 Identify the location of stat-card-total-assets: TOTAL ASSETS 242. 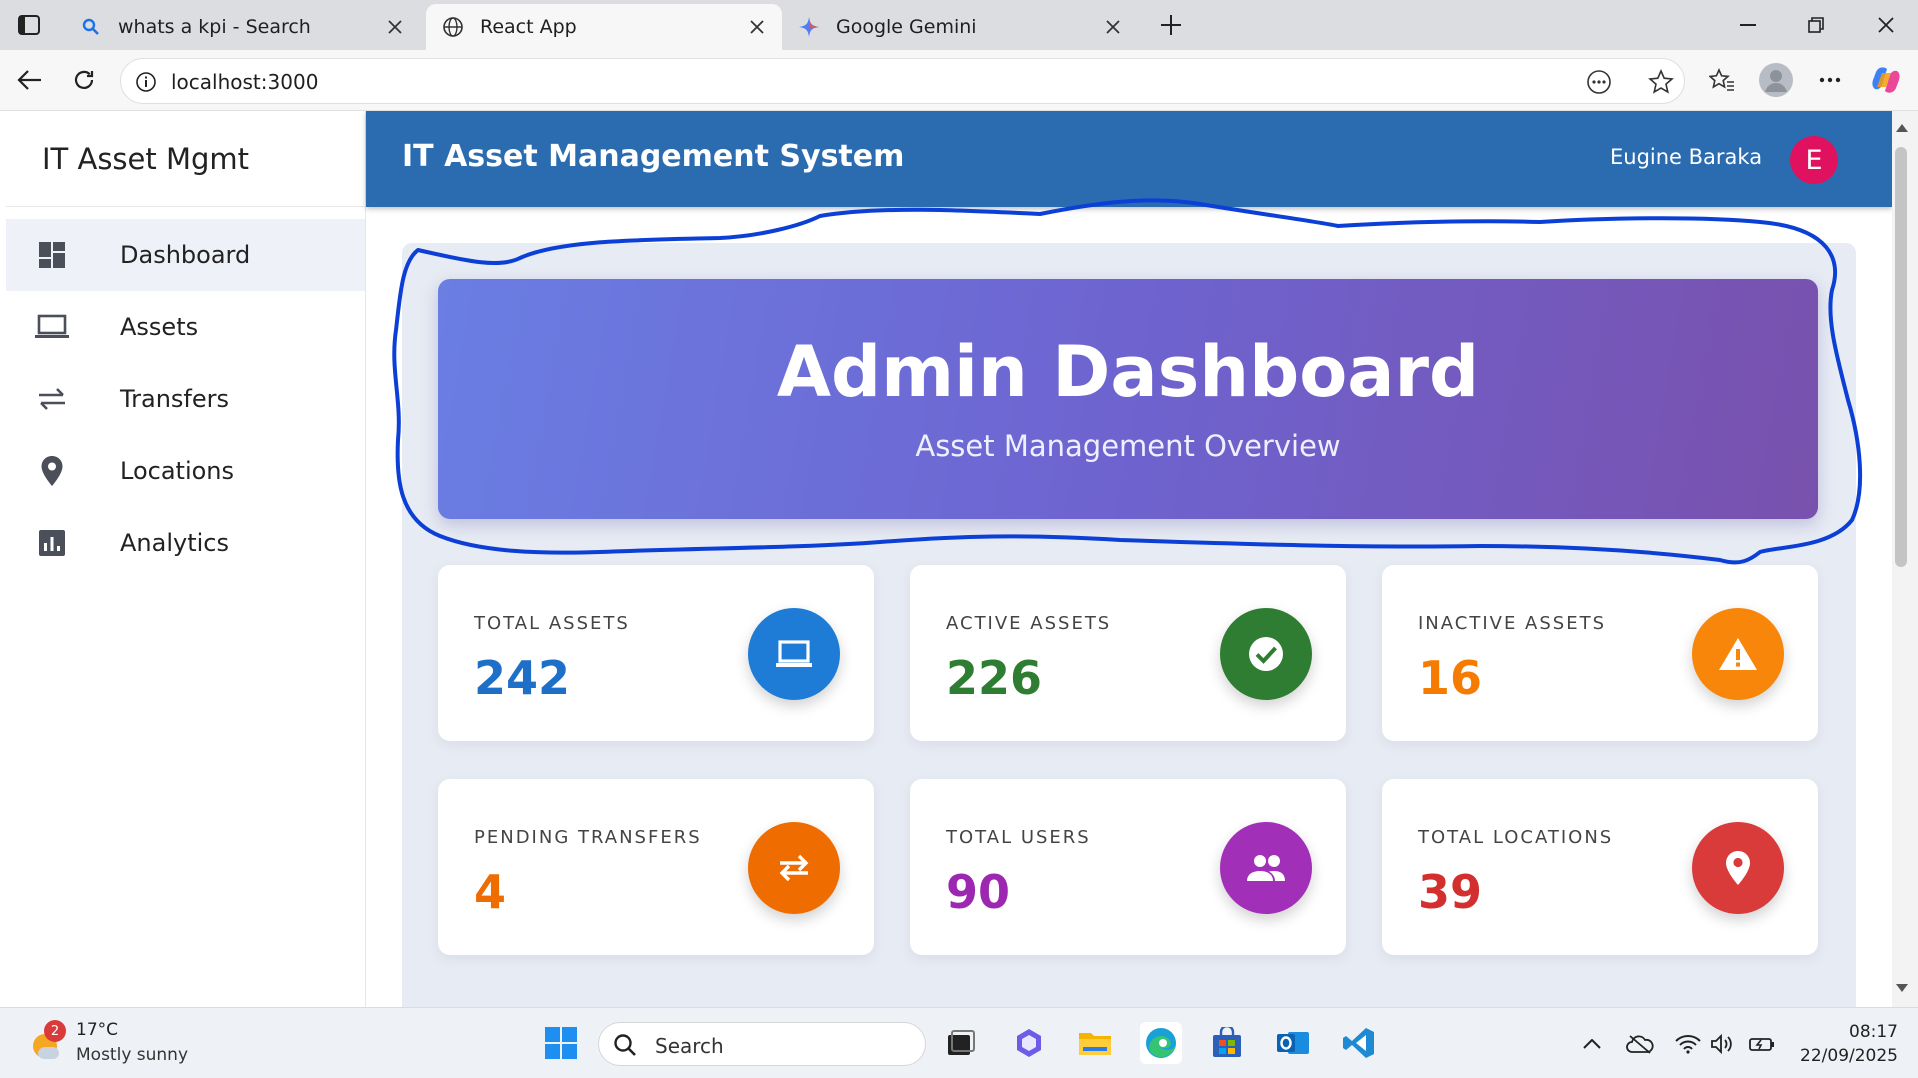
(656, 653).